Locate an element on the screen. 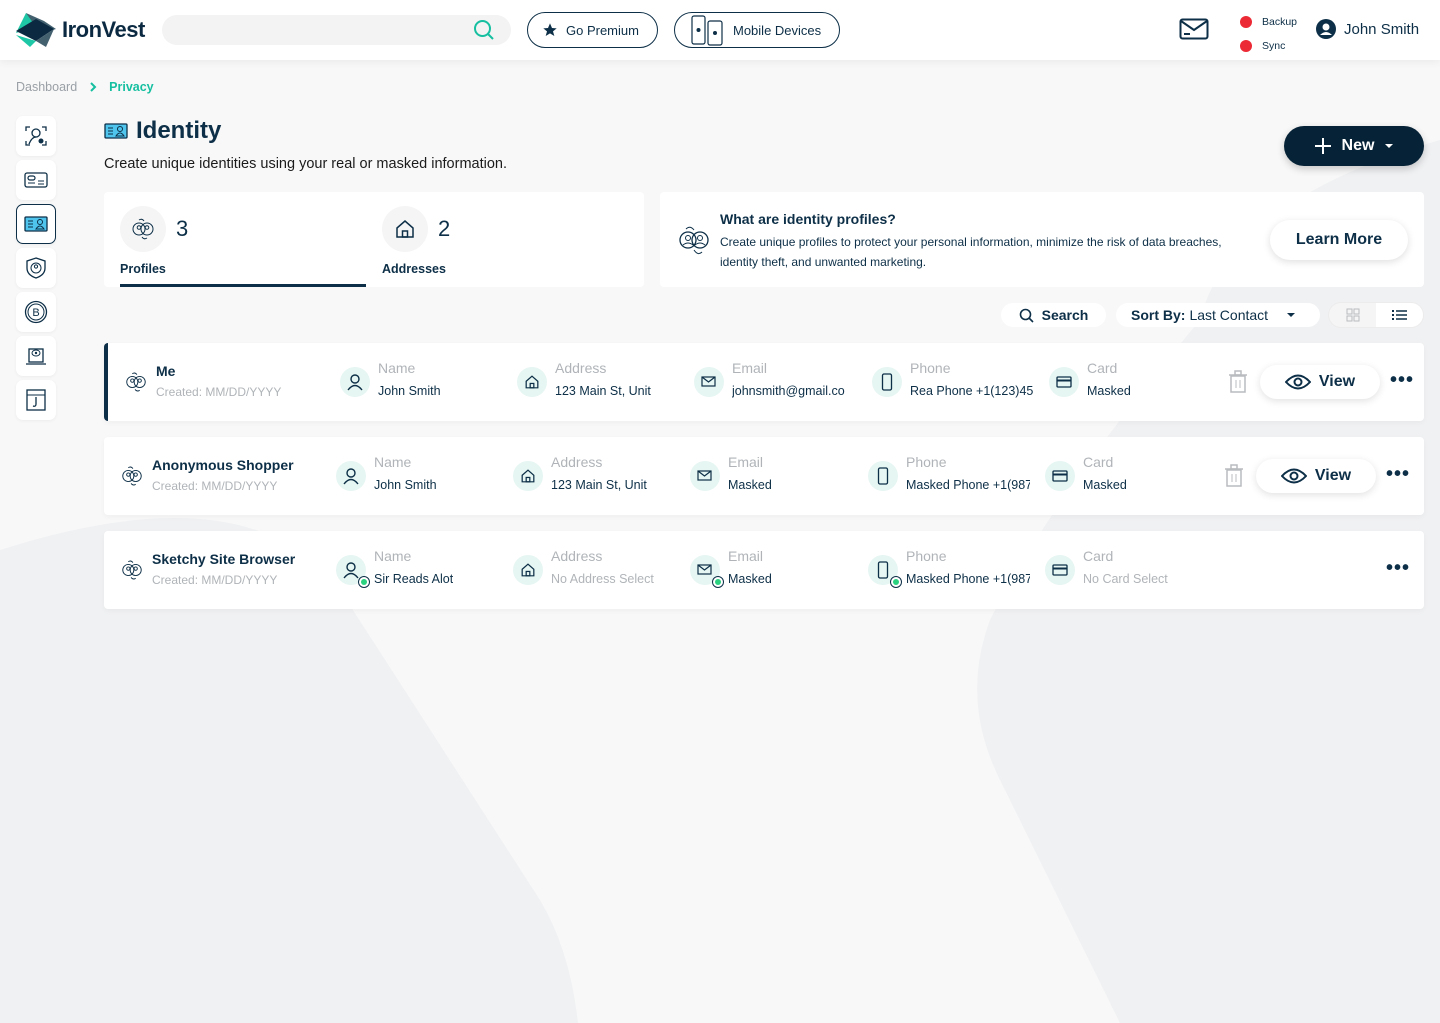 The image size is (1440, 1023). user-menu: John Smith is located at coordinates (1367, 29).